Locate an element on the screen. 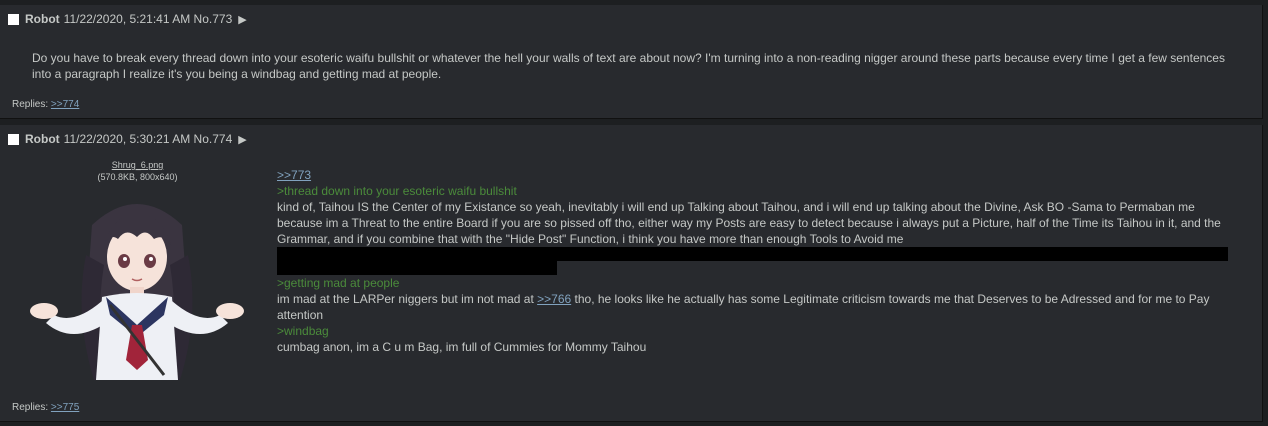 The image size is (1268, 426). post-number: No.774 is located at coordinates (213, 139).